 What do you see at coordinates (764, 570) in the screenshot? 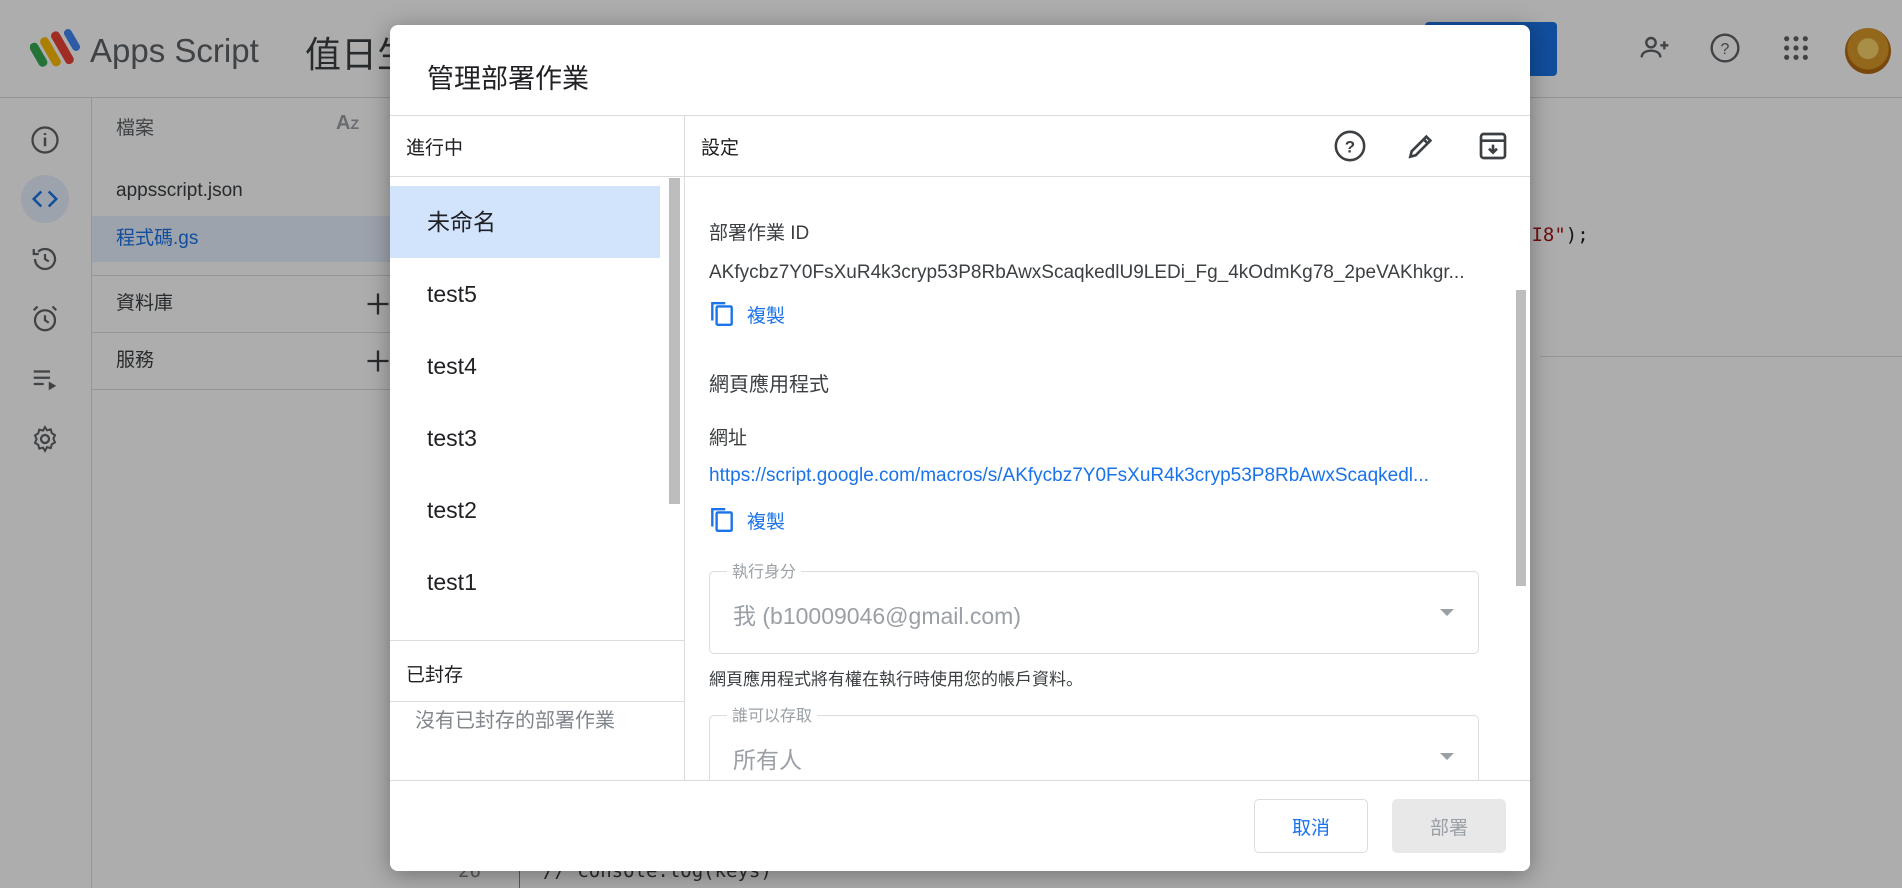
I see `execute-as-label: 執行身分` at bounding box center [764, 570].